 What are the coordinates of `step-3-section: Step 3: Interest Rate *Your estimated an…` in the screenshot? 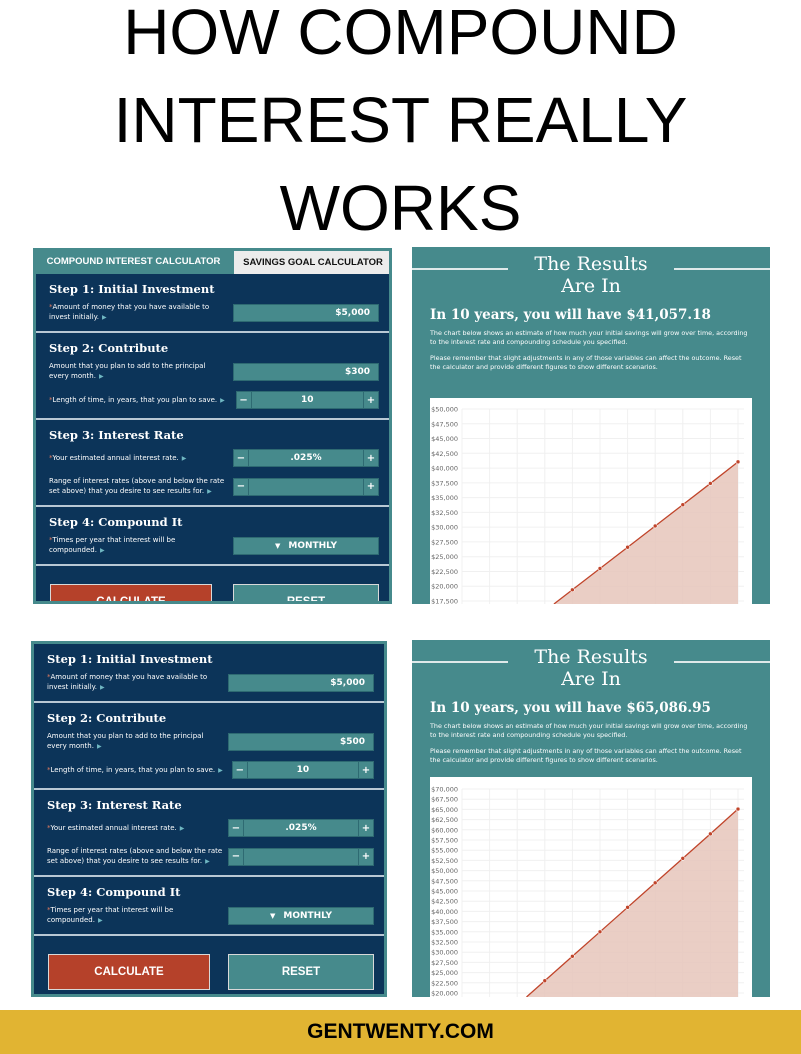 It's located at (212, 463).